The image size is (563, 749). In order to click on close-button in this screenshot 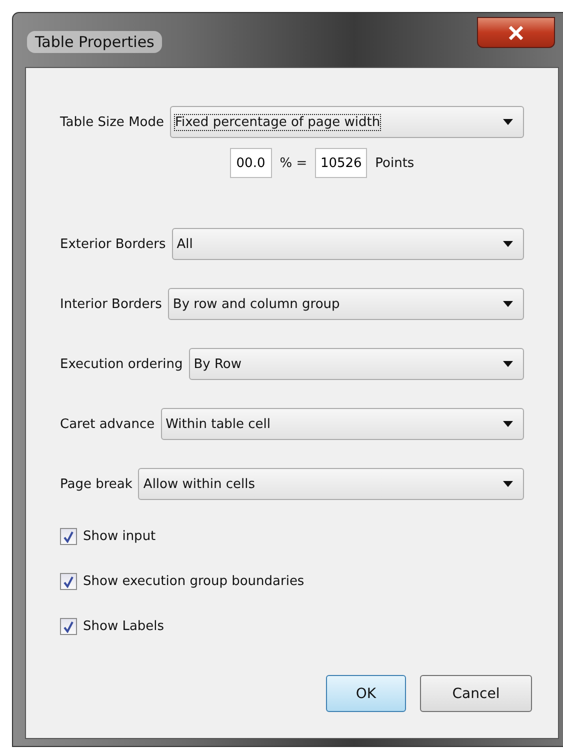, I will do `click(516, 32)`.